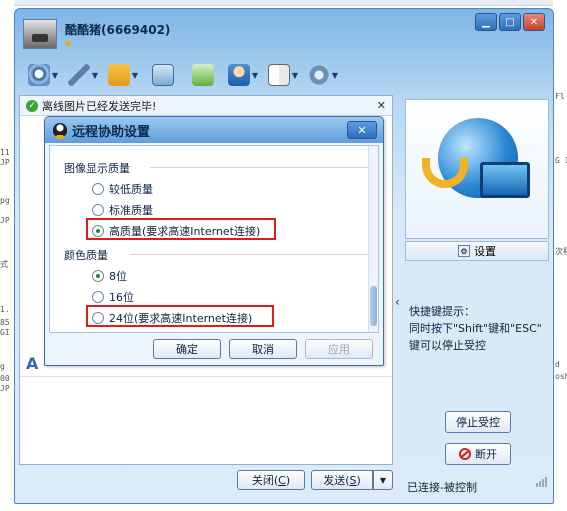 This screenshot has width=567, height=511. What do you see at coordinates (561, 160) in the screenshot?
I see `bg-text: G I` at bounding box center [561, 160].